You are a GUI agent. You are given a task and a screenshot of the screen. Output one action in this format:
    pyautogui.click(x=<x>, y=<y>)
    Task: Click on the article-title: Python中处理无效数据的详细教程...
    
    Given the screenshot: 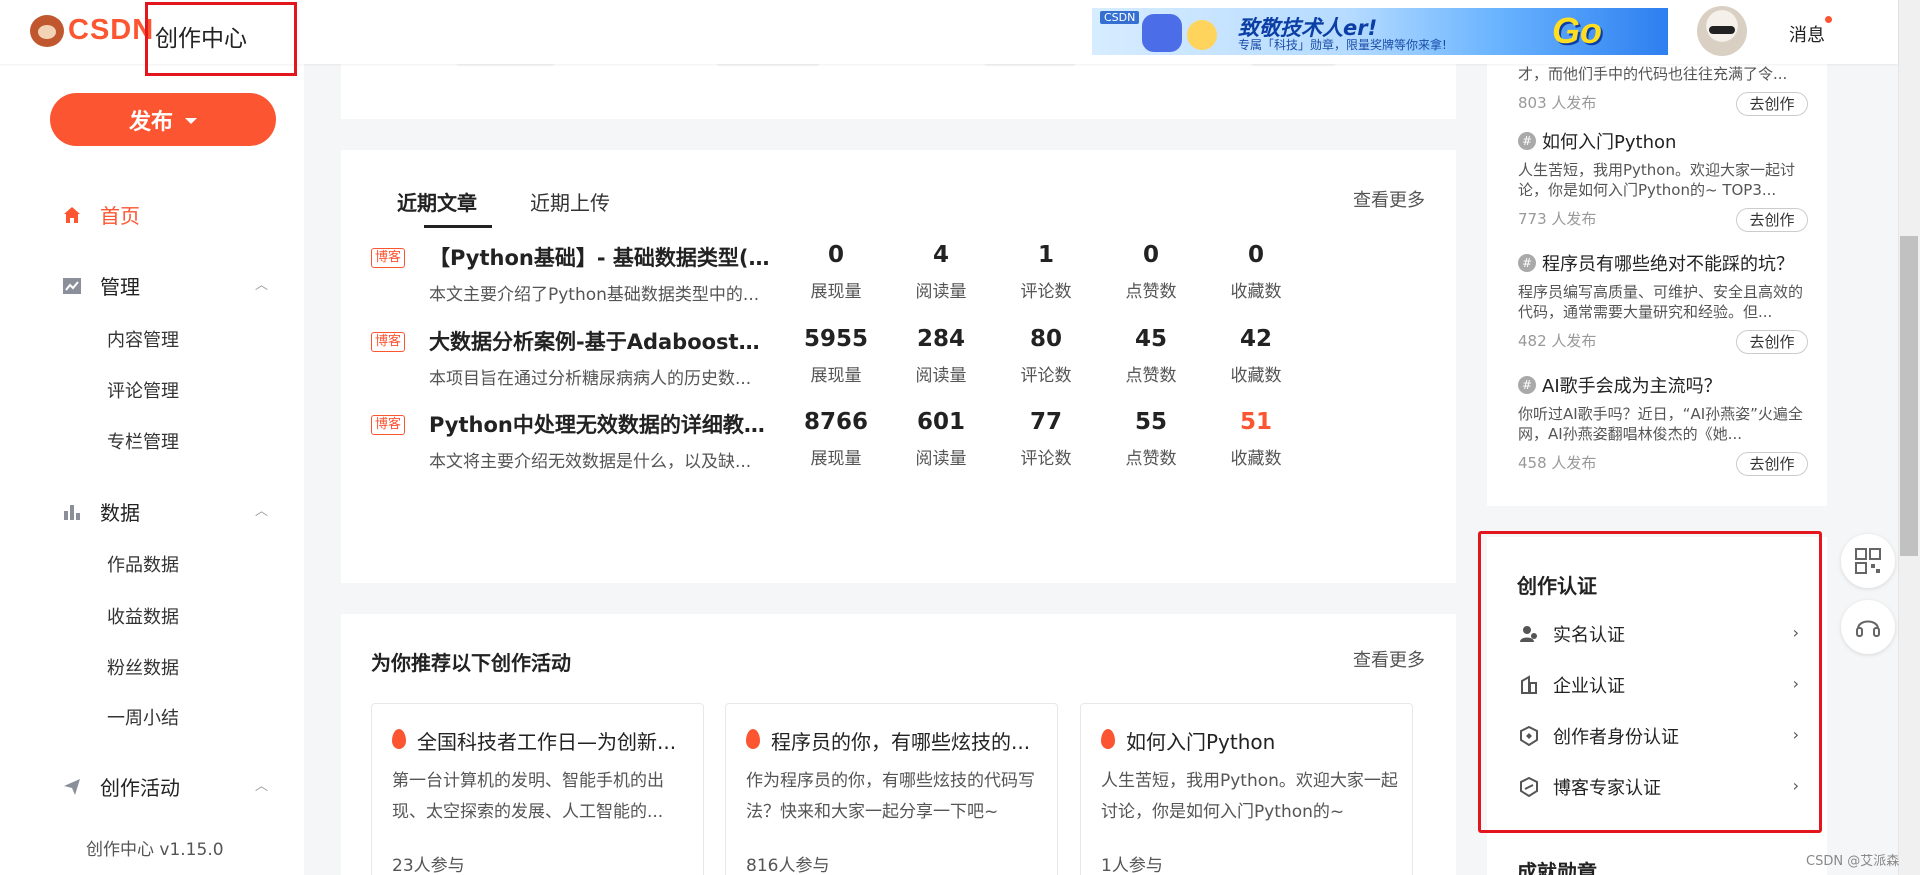 What is the action you would take?
    pyautogui.click(x=604, y=424)
    